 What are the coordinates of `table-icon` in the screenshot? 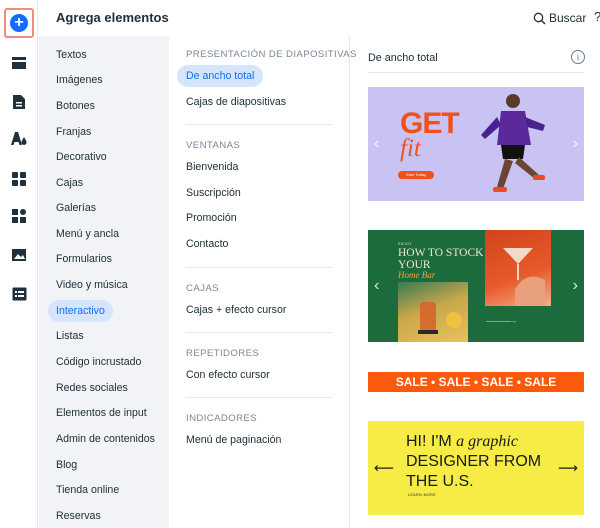 It's located at (19, 294).